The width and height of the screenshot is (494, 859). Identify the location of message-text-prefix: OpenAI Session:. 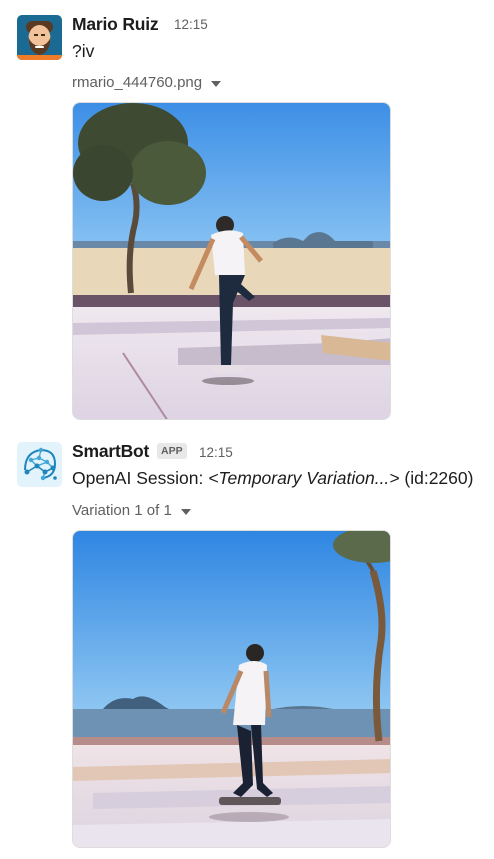
(140, 478).